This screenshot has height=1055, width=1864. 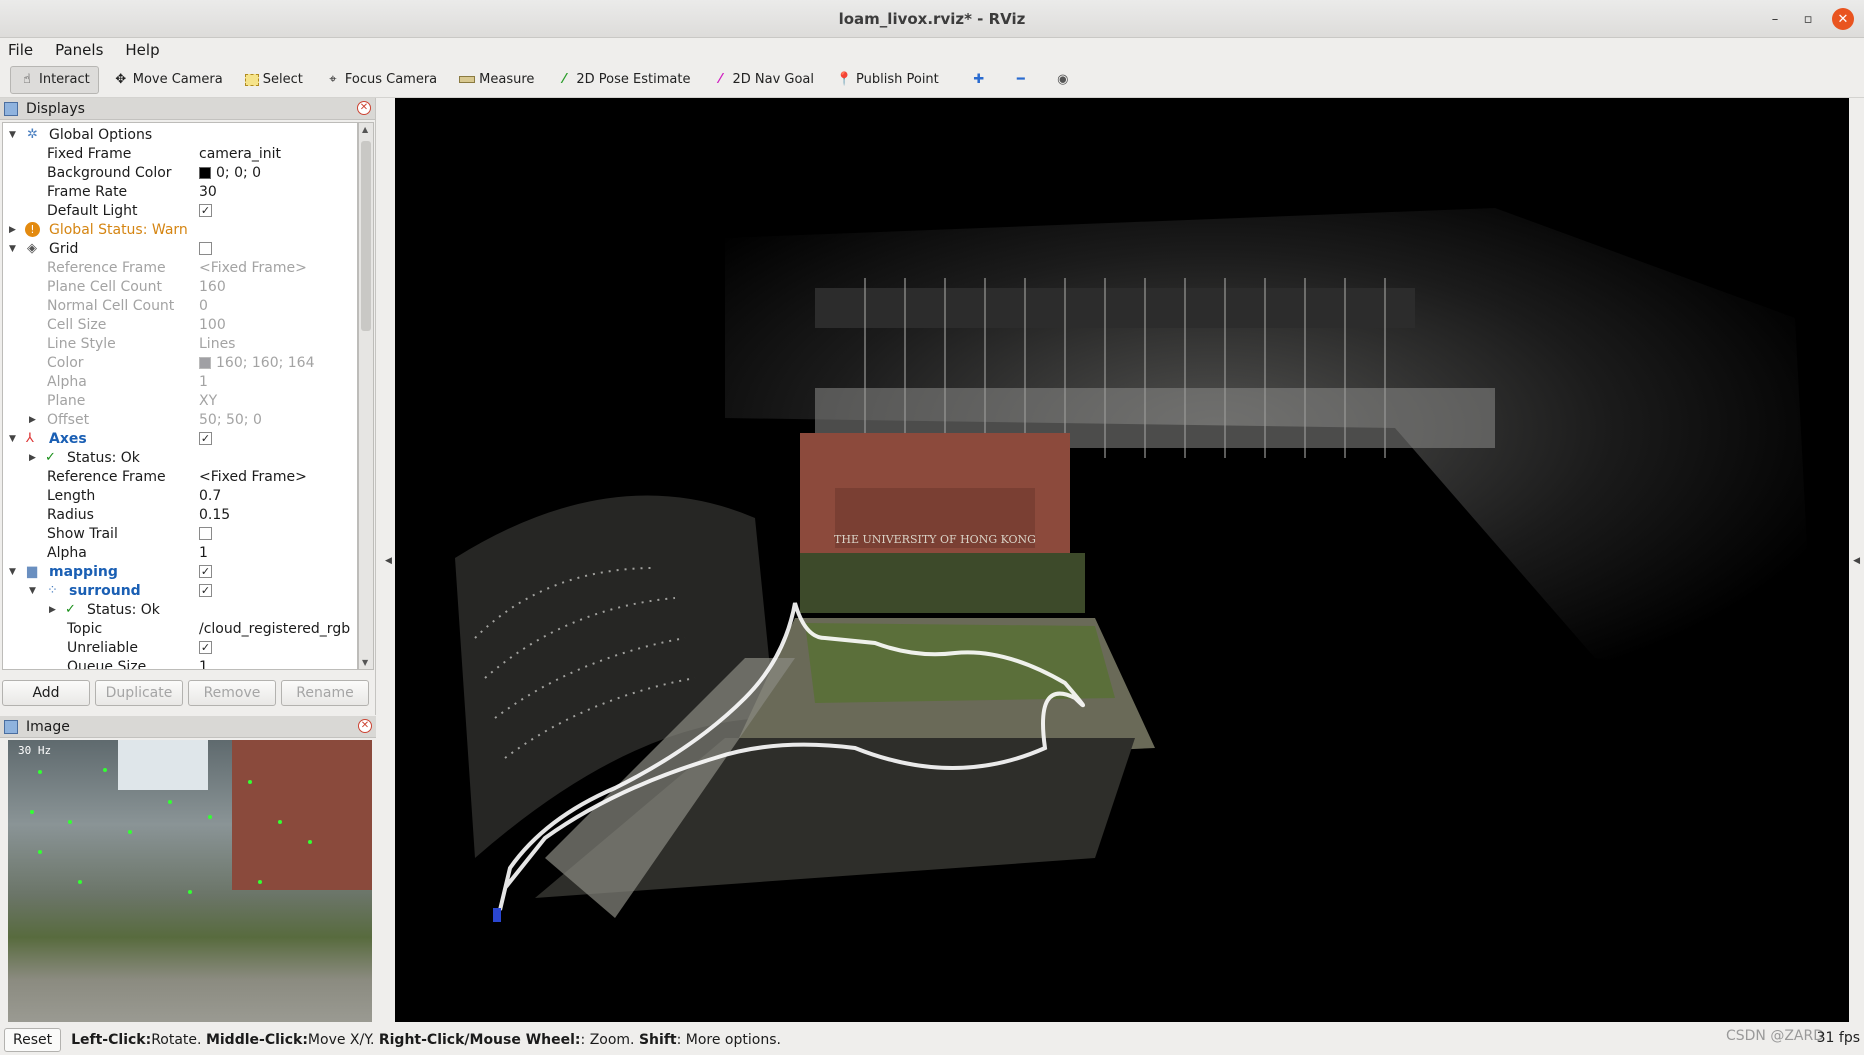 I want to click on duplicate-button: Duplicate, so click(x=139, y=693).